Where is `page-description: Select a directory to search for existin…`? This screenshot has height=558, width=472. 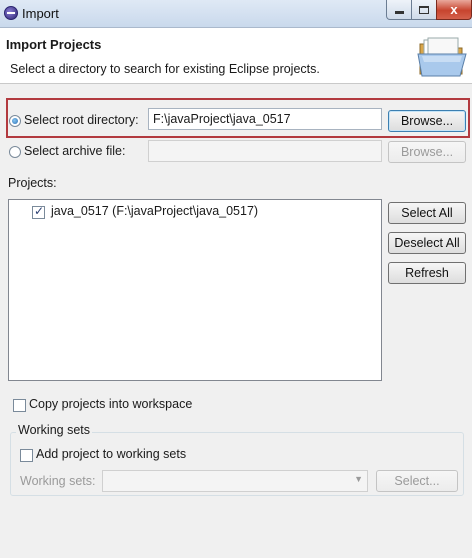
page-description: Select a directory to search for existin… is located at coordinates (165, 69).